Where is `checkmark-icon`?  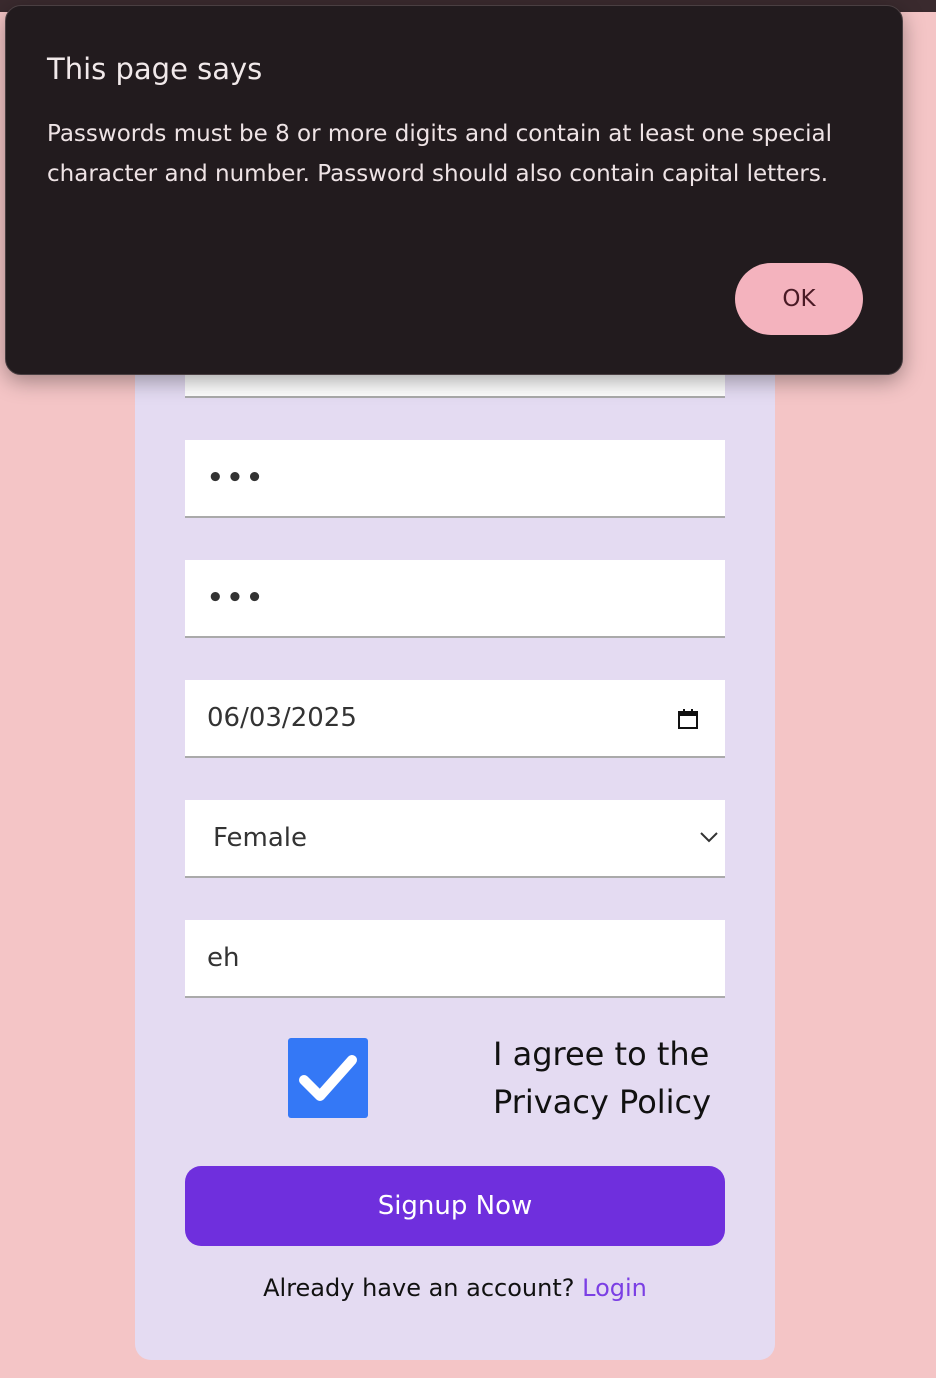
checkmark-icon is located at coordinates (328, 1078).